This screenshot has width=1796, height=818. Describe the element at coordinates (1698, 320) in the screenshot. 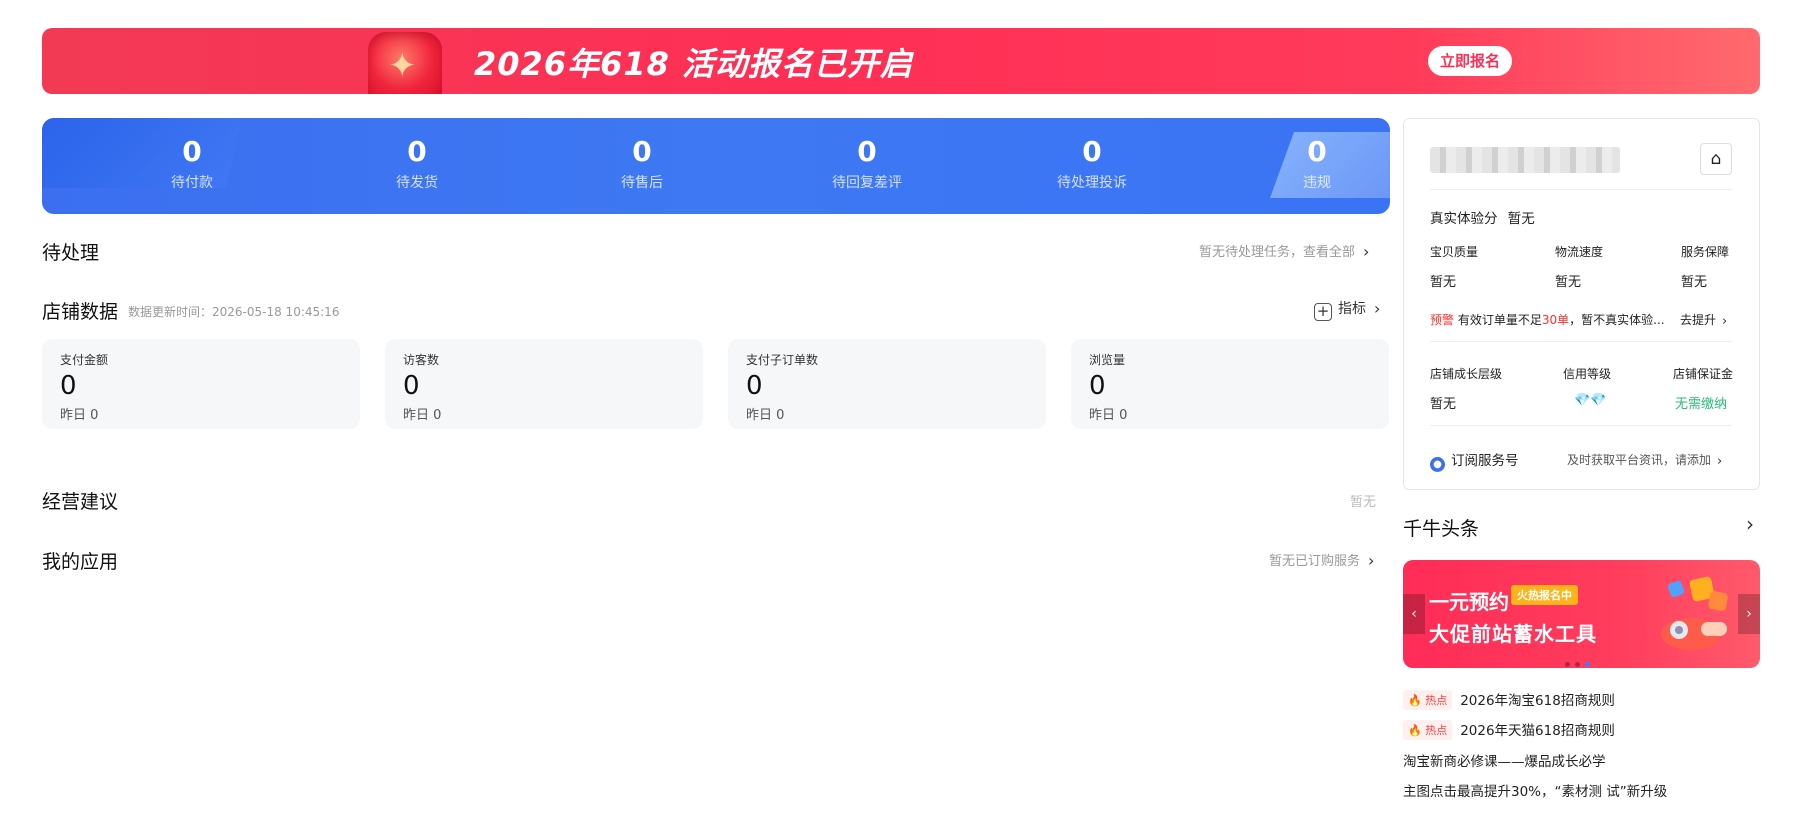

I see `improve-label: 去提升` at that location.